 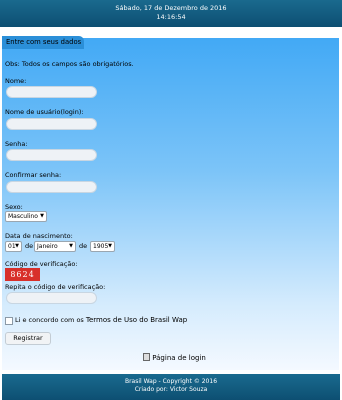 What do you see at coordinates (28, 338) in the screenshot?
I see `register-button: Registrar` at bounding box center [28, 338].